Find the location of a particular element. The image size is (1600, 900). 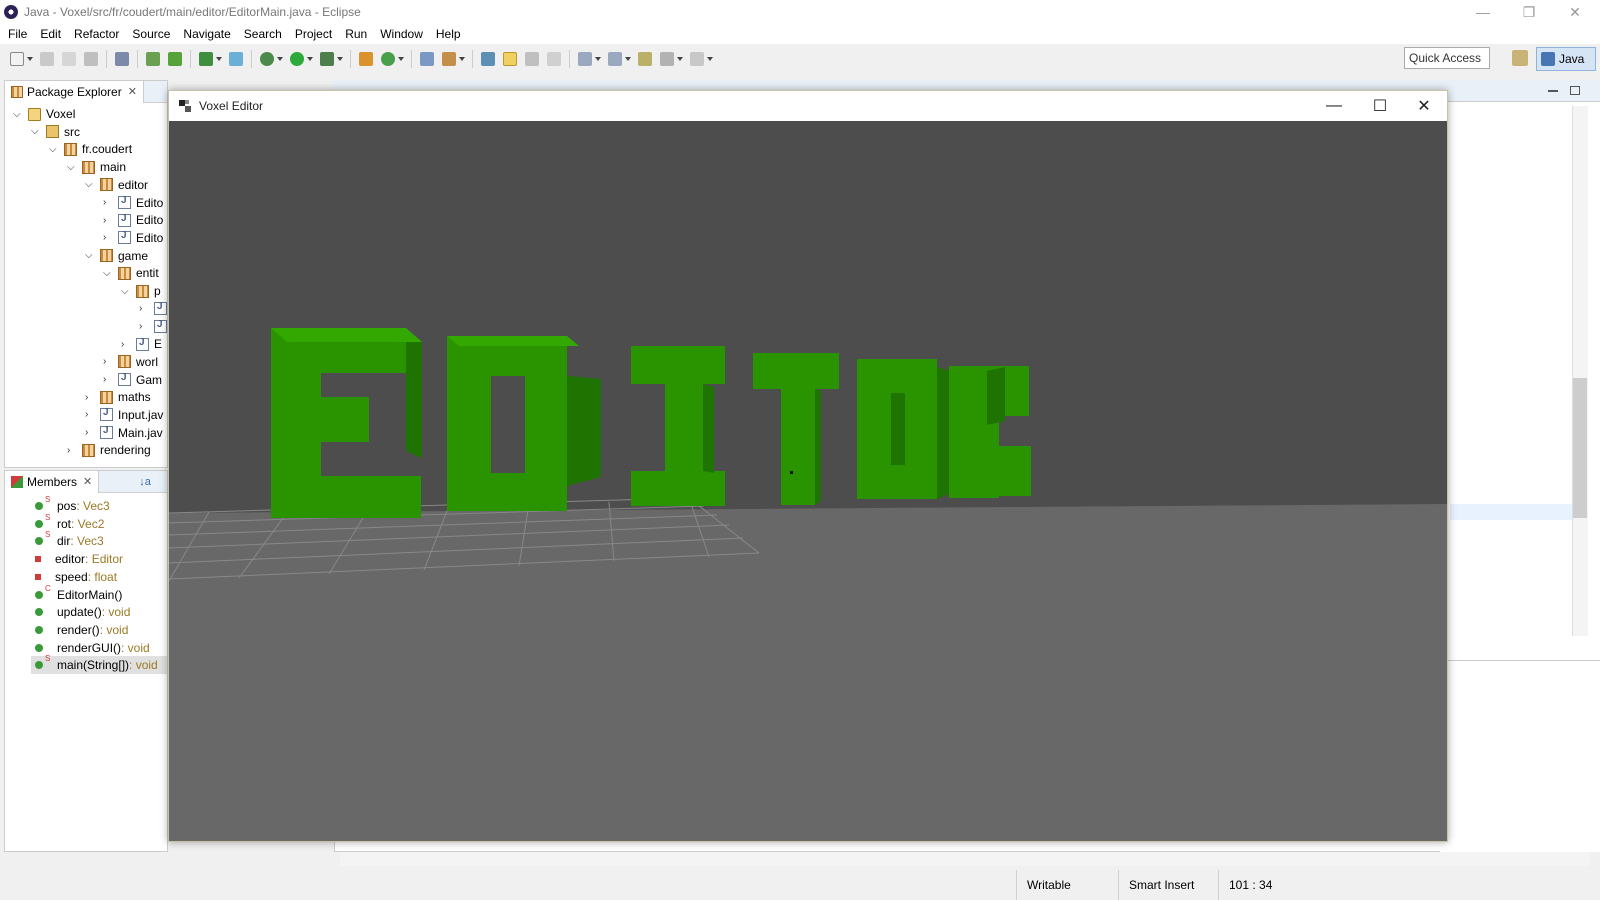

coverage-dropdown-icon is located at coordinates (340, 59).